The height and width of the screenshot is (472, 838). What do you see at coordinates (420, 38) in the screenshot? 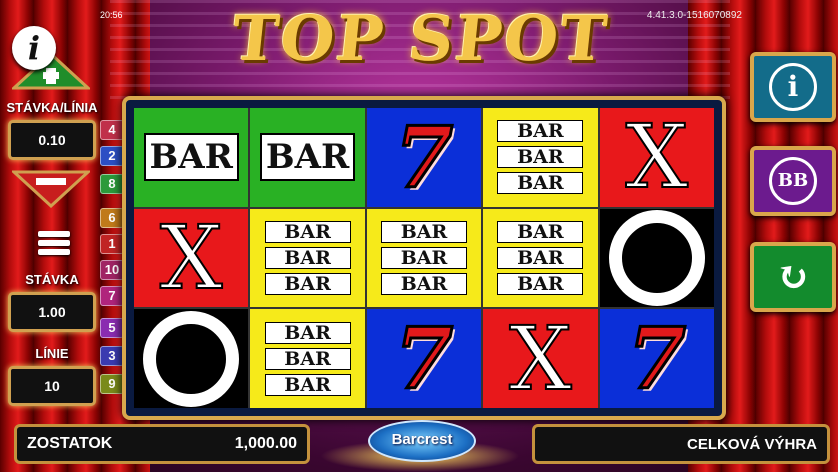
I see `game-title: TOP SPOT` at bounding box center [420, 38].